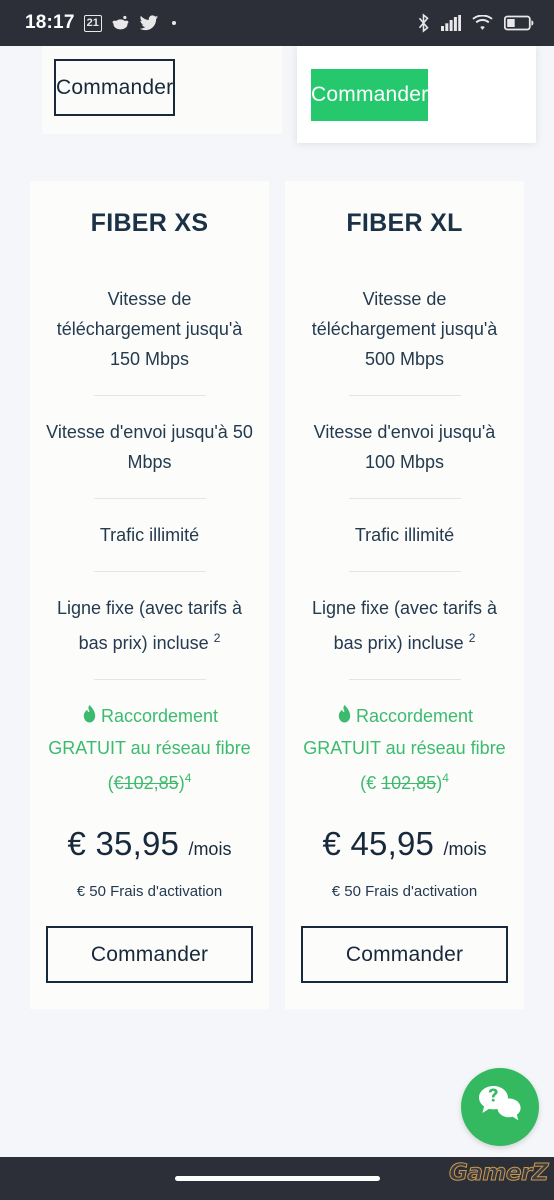  What do you see at coordinates (370, 95) in the screenshot?
I see `top-order-button-right: Commander` at bounding box center [370, 95].